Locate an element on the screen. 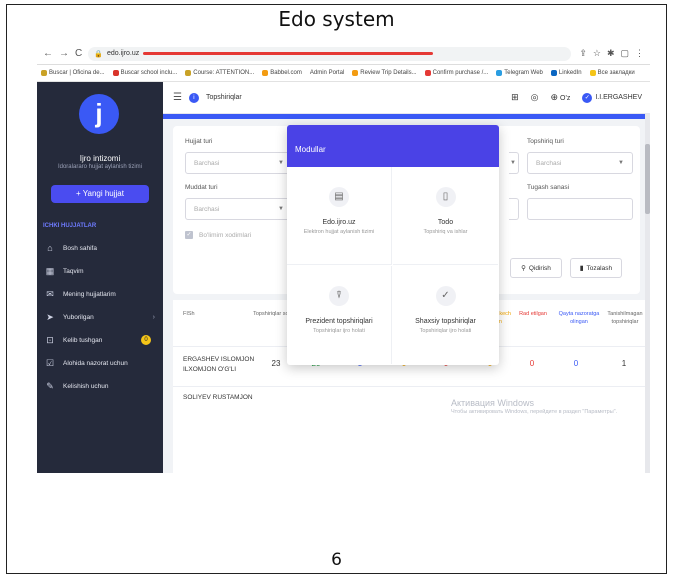 The width and height of the screenshot is (673, 576). table-header-cell: Qayta nazoratga olingan is located at coordinates (579, 318).